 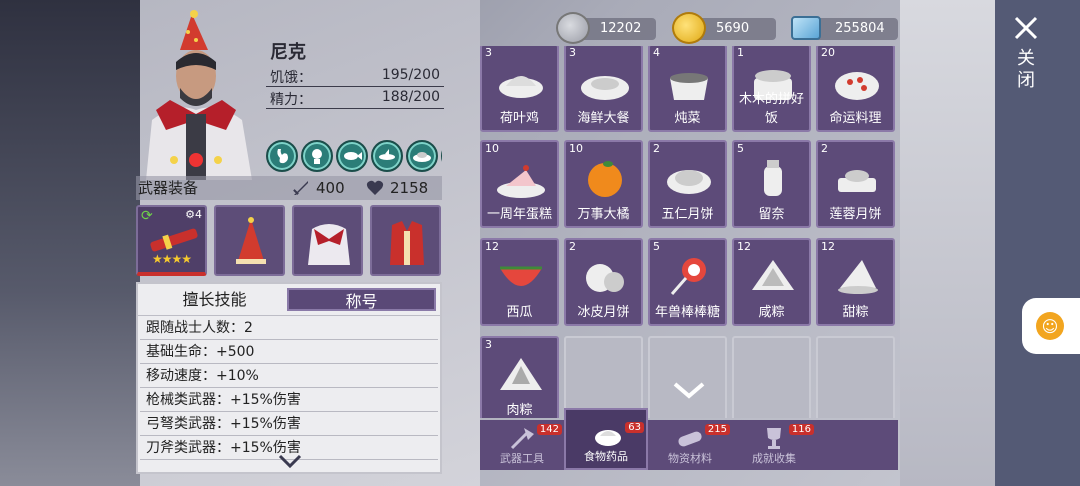 I want to click on plate-buff-icon, so click(x=422, y=156).